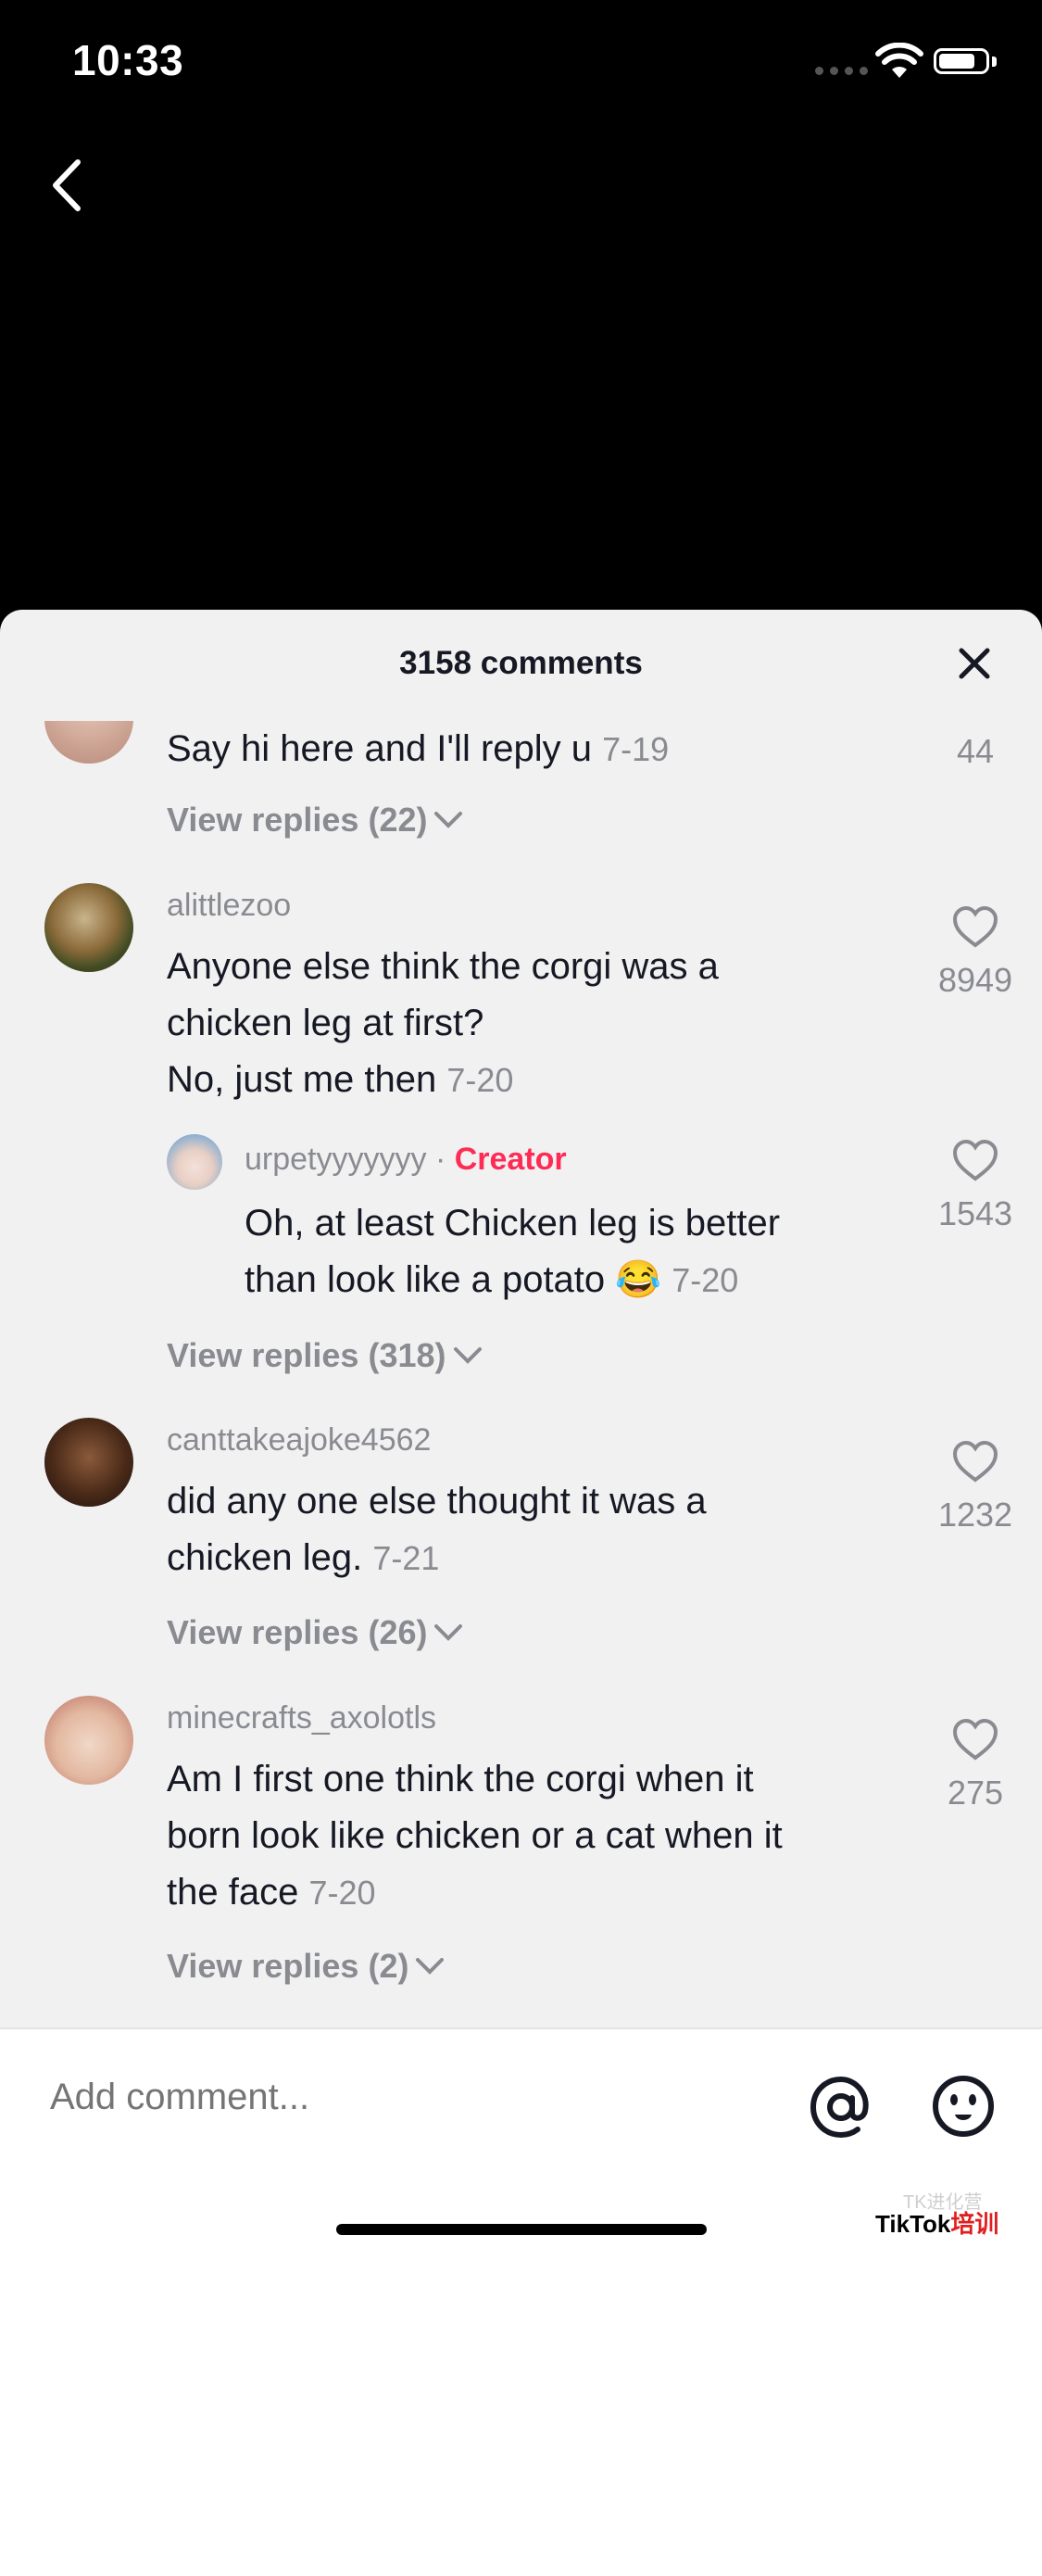 The height and width of the screenshot is (2576, 1042). What do you see at coordinates (937, 2215) in the screenshot?
I see `watermark: TK进化营 TikTok培训` at bounding box center [937, 2215].